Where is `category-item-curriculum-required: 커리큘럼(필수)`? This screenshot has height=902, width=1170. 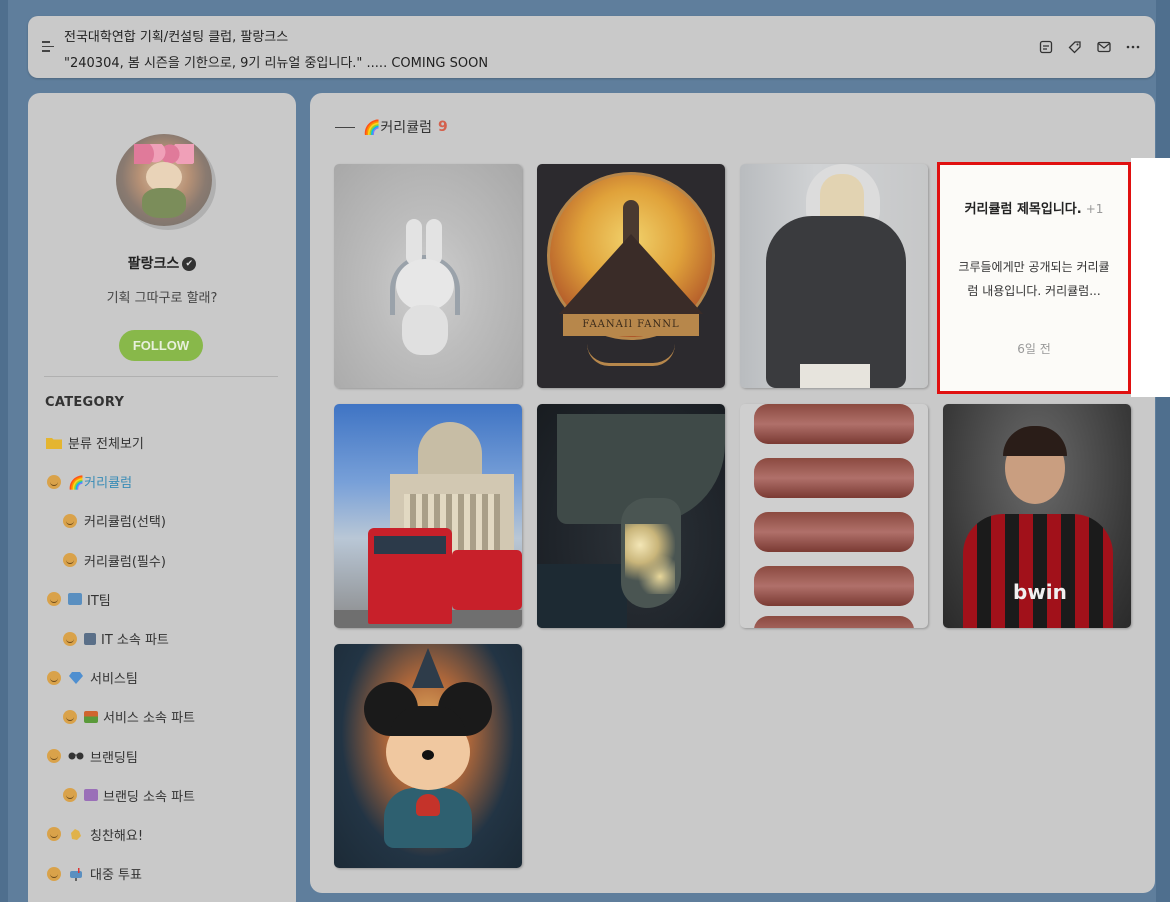
category-item-curriculum-required: 커리큘럼(필수) is located at coordinates (166, 560).